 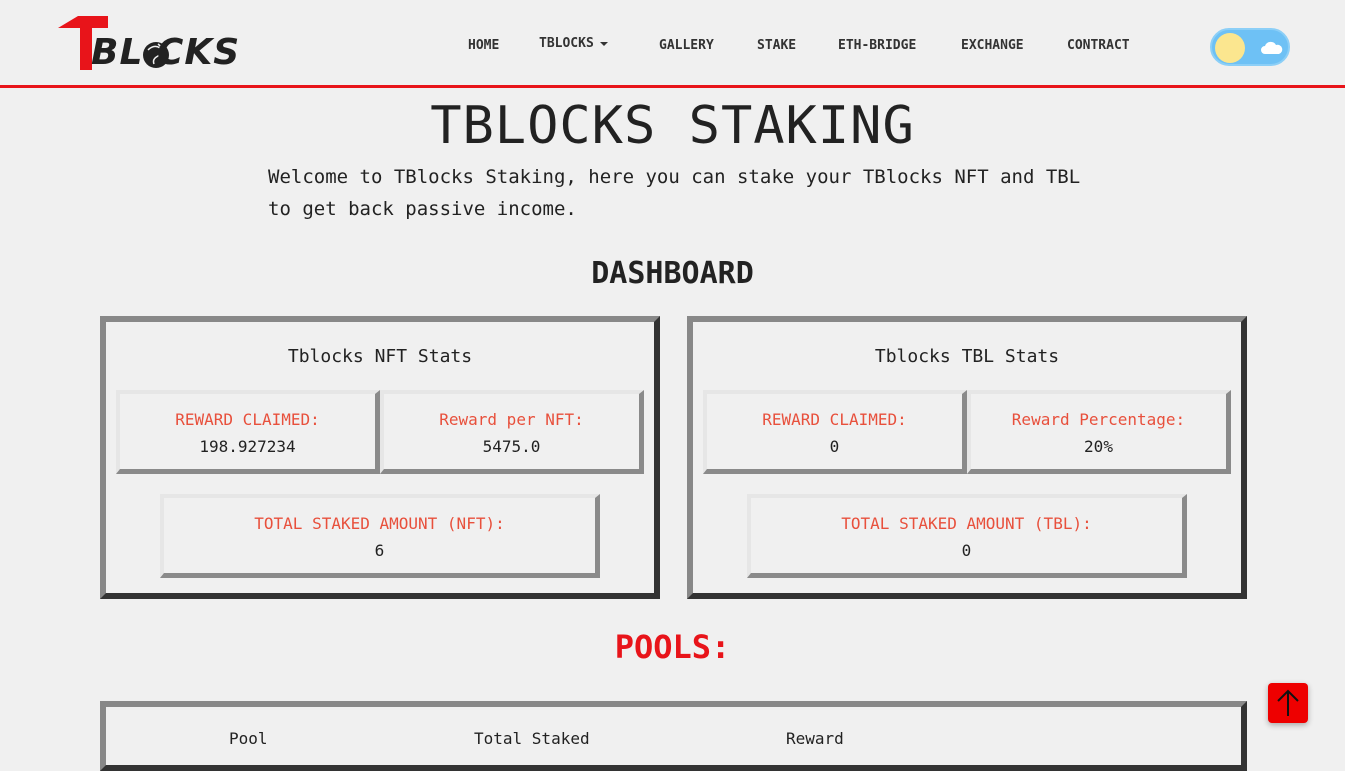 What do you see at coordinates (967, 536) in the screenshot?
I see `tbl-total-staked-card: TOTAL STAKED AMOUNT (TBL): 0` at bounding box center [967, 536].